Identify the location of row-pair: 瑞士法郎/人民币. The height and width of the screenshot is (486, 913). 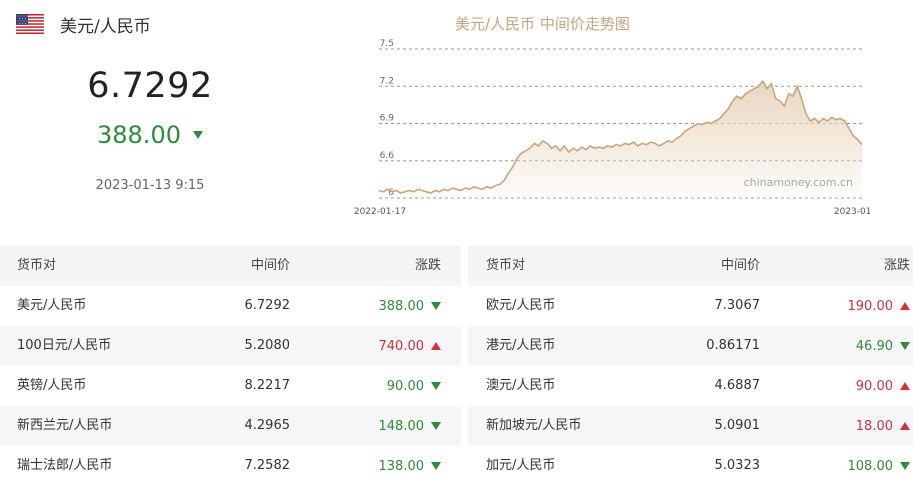
(65, 465).